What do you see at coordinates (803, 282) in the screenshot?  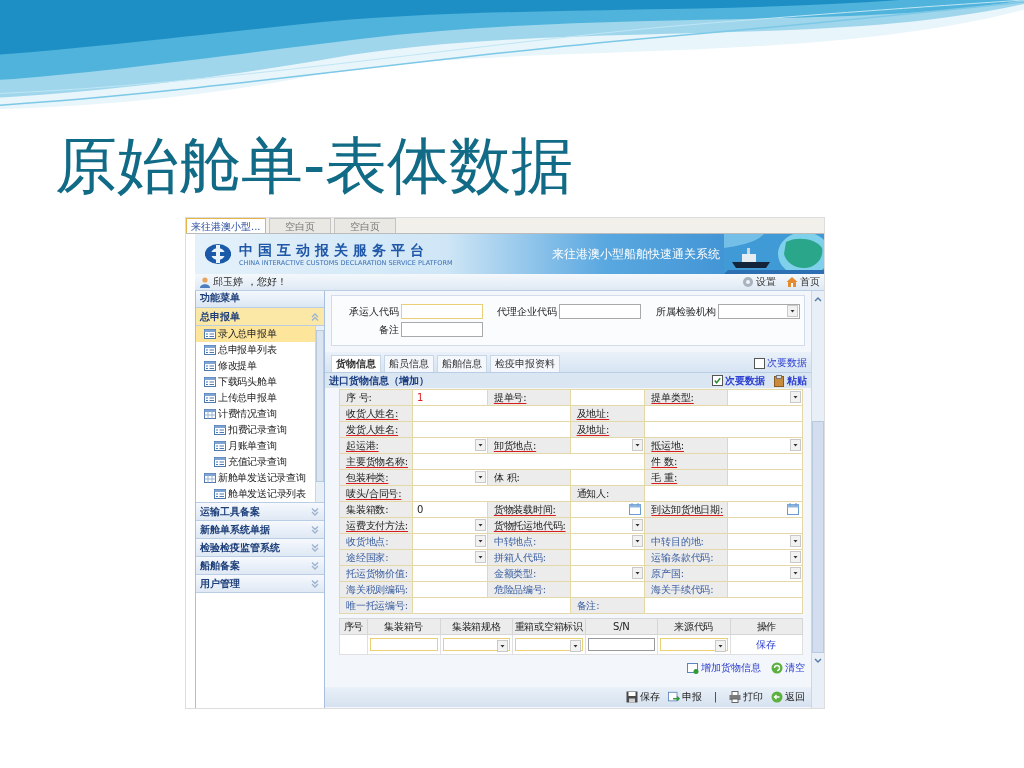 I see `home-link: 首页` at bounding box center [803, 282].